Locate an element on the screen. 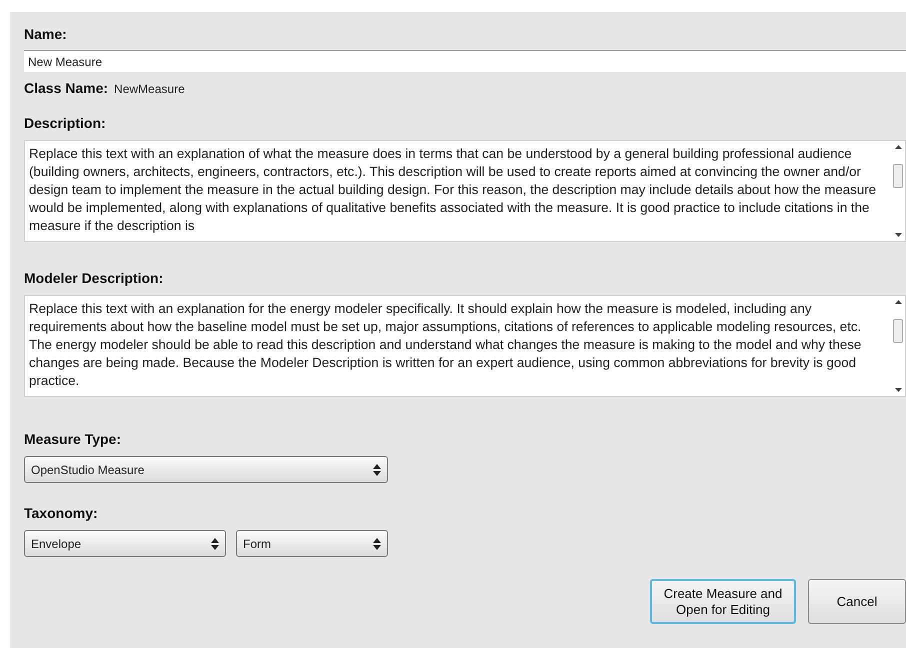  dropdown: OpenStudio Measure is located at coordinates (206, 469).